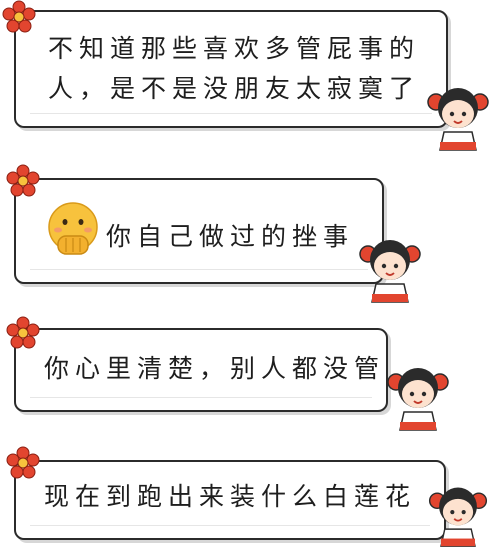 This screenshot has height=549, width=499. I want to click on message-4-line-1: 现在到跑出来装什么白莲花, so click(230, 496).